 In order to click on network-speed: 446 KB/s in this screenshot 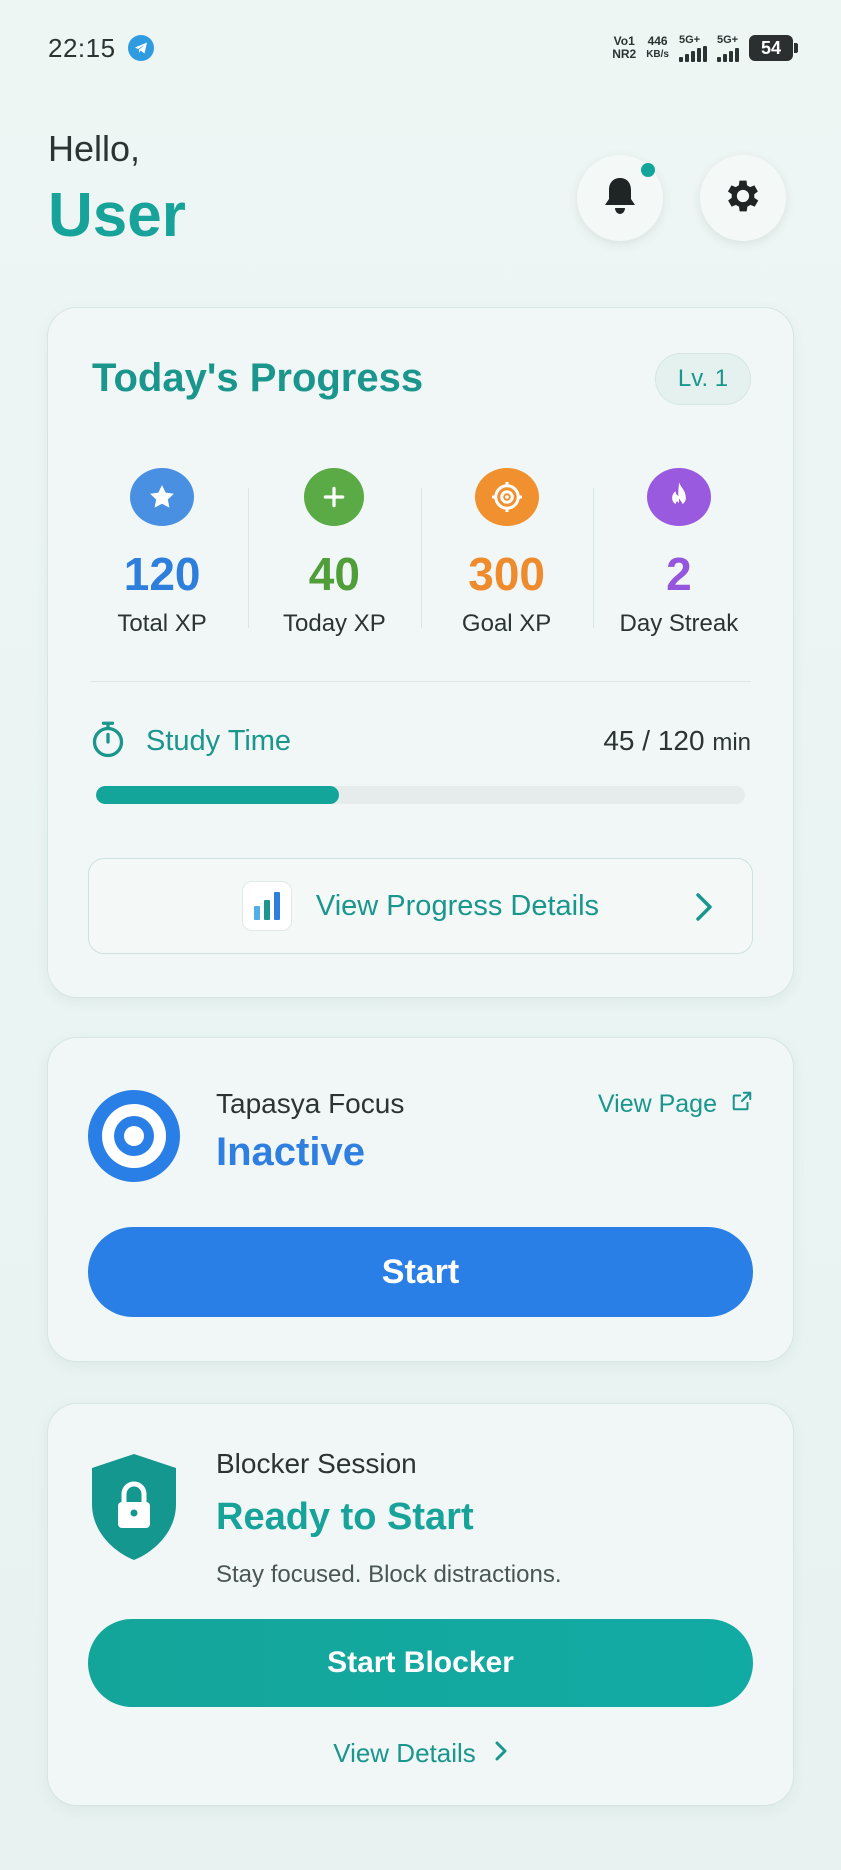, I will do `click(657, 47)`.